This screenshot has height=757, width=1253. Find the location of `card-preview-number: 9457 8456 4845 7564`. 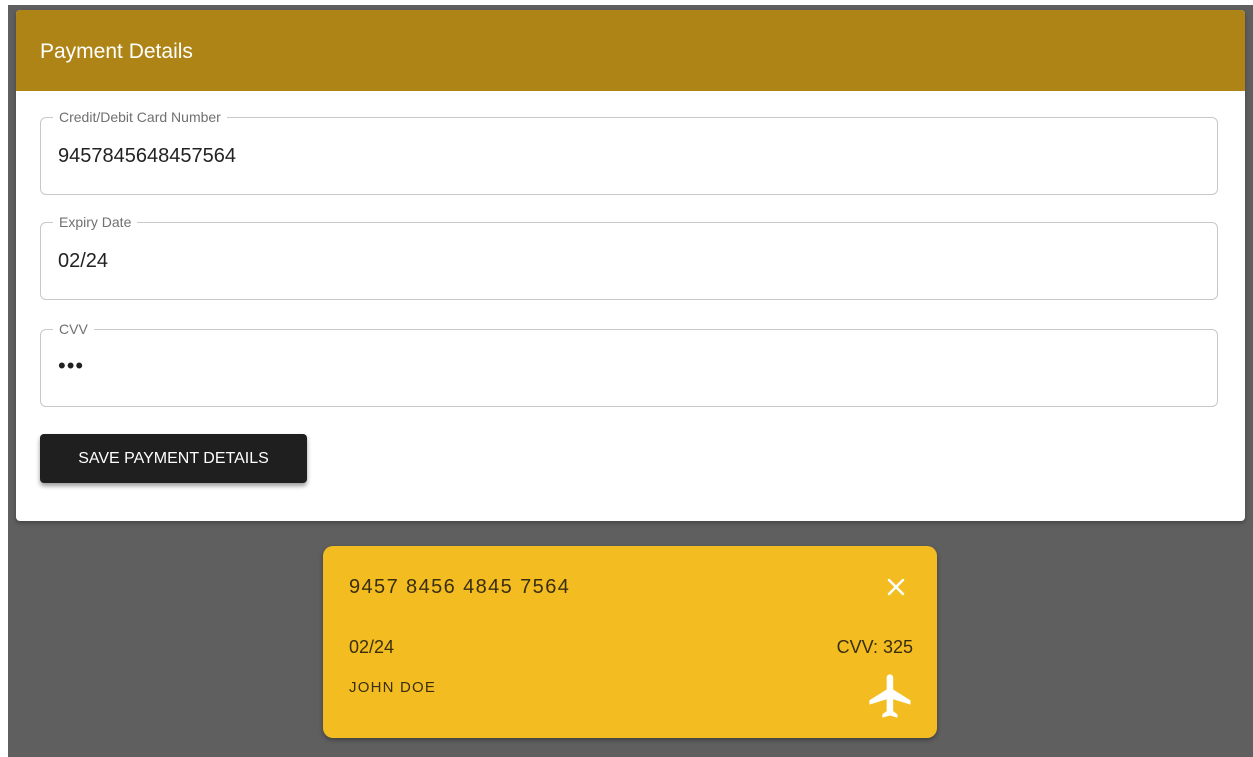

card-preview-number: 9457 8456 4845 7564 is located at coordinates (460, 587).